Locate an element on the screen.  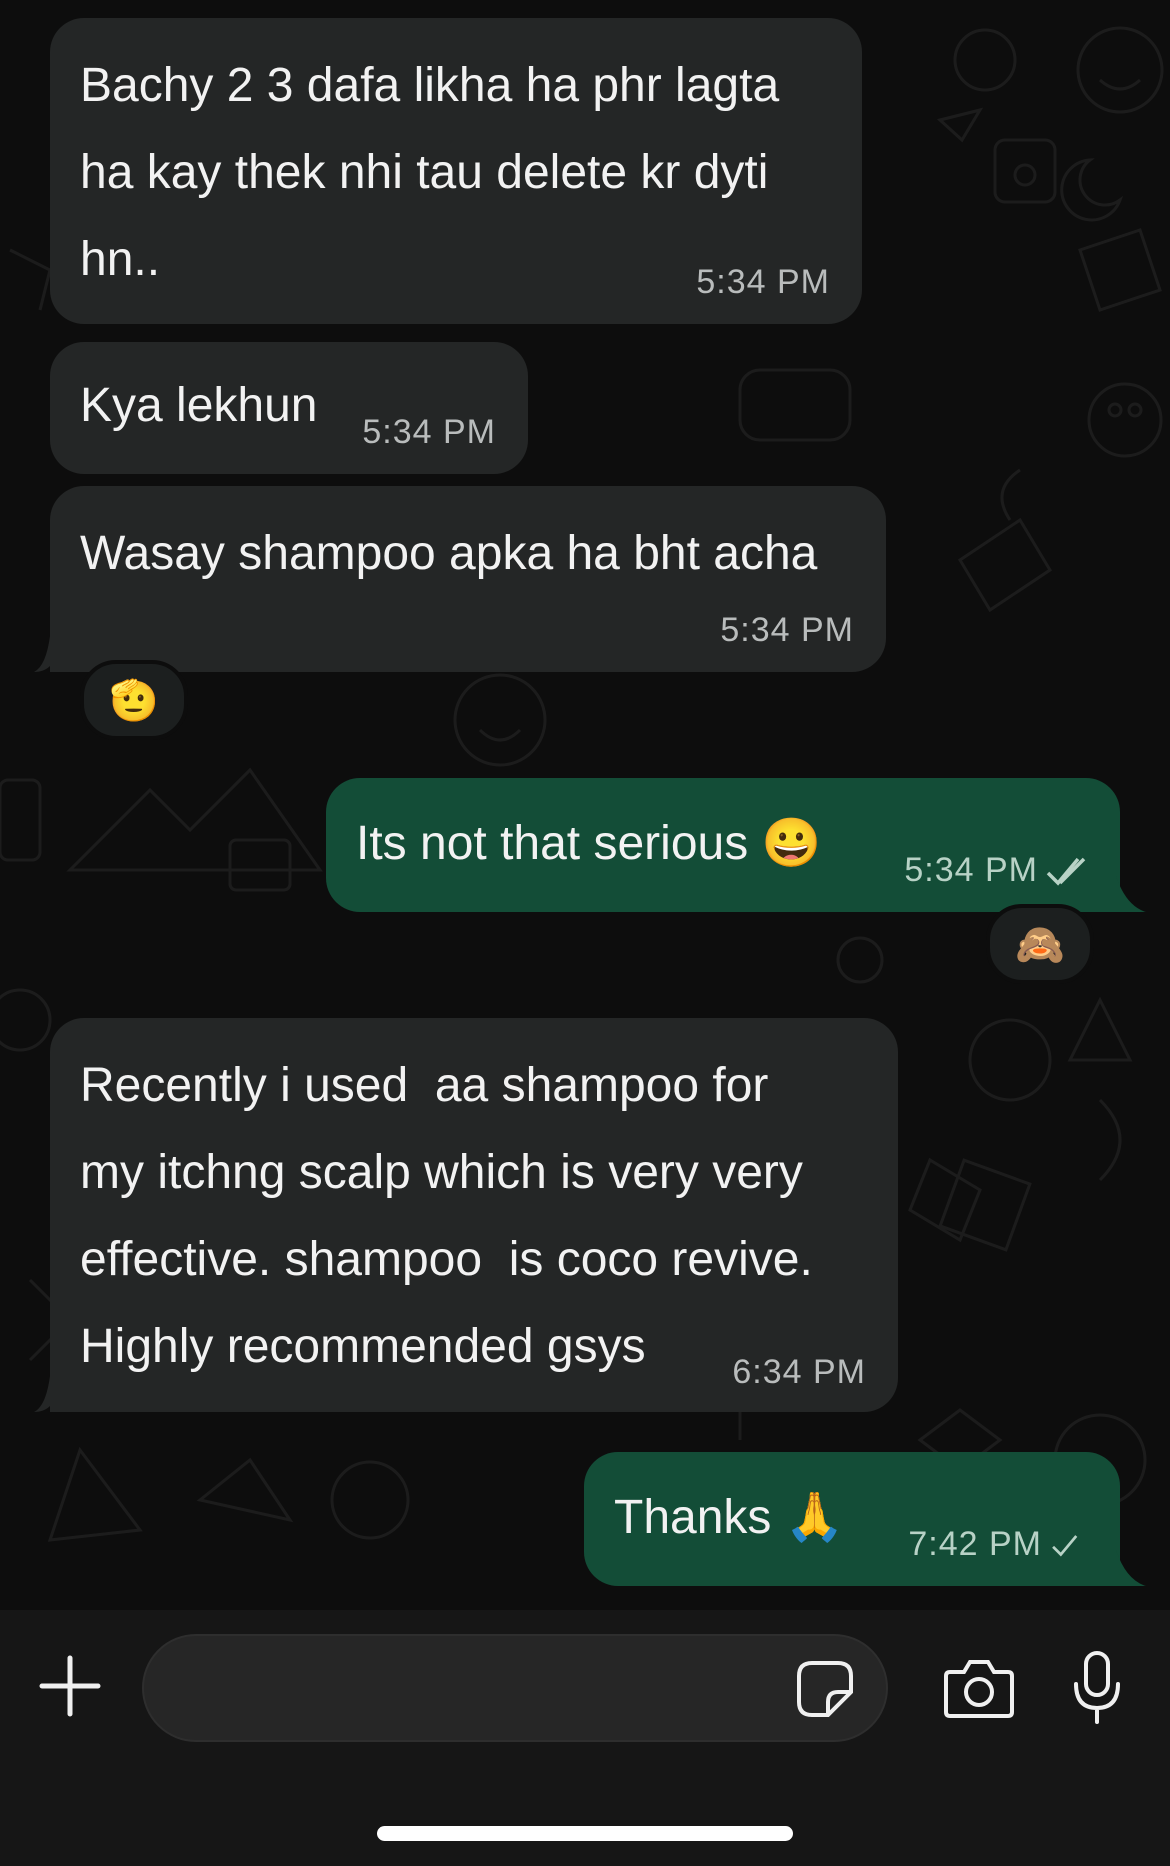
message-input-pill is located at coordinates (515, 1688).